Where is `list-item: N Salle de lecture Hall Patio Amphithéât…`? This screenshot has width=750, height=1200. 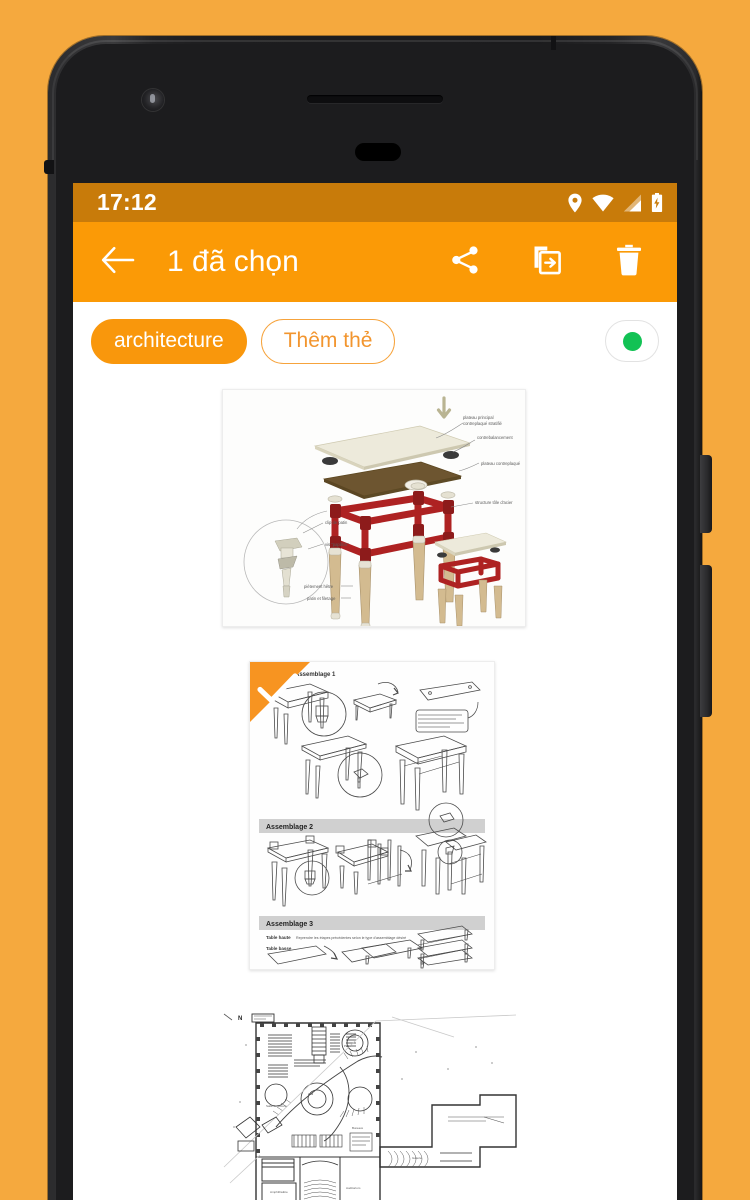
list-item: N Salle de lecture Hall Patio Amphithéât… is located at coordinates (373, 1103).